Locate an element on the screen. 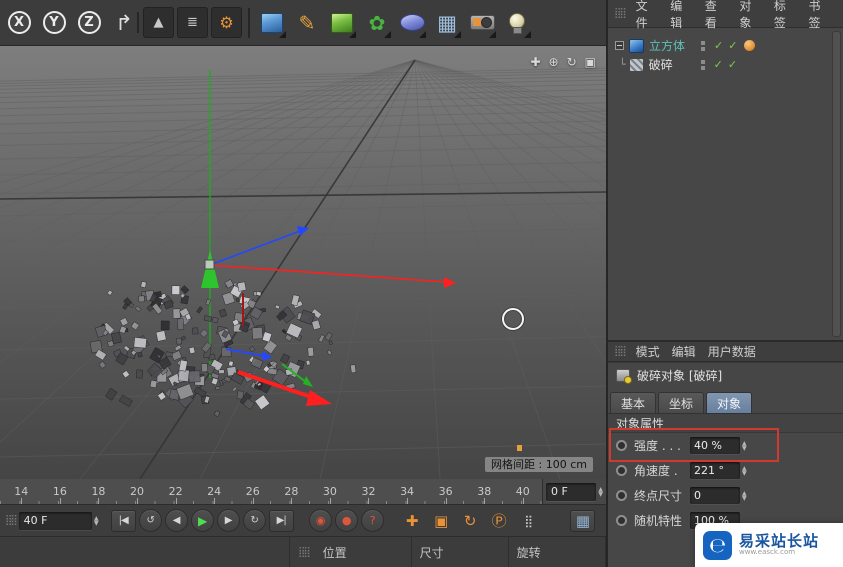 This screenshot has width=843, height=567. tab-basic: 基本 is located at coordinates (633, 402).